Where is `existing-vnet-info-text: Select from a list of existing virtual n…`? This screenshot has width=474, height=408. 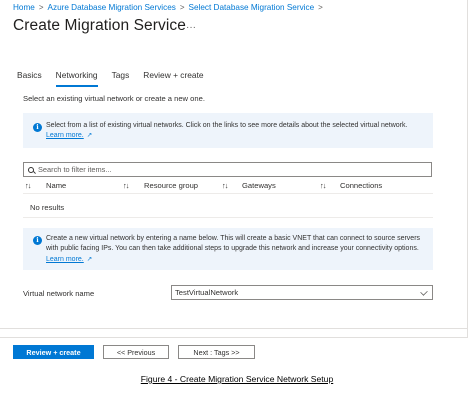
existing-vnet-info-text: Select from a list of existing virtual n… is located at coordinates (227, 125).